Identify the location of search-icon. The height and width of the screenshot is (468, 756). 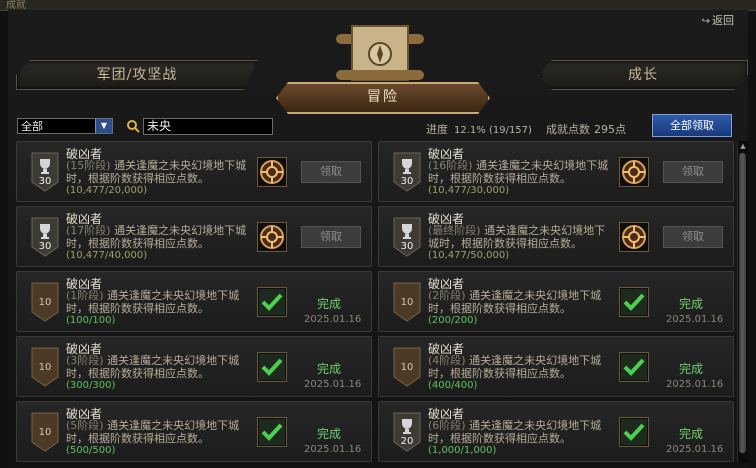
(133, 126).